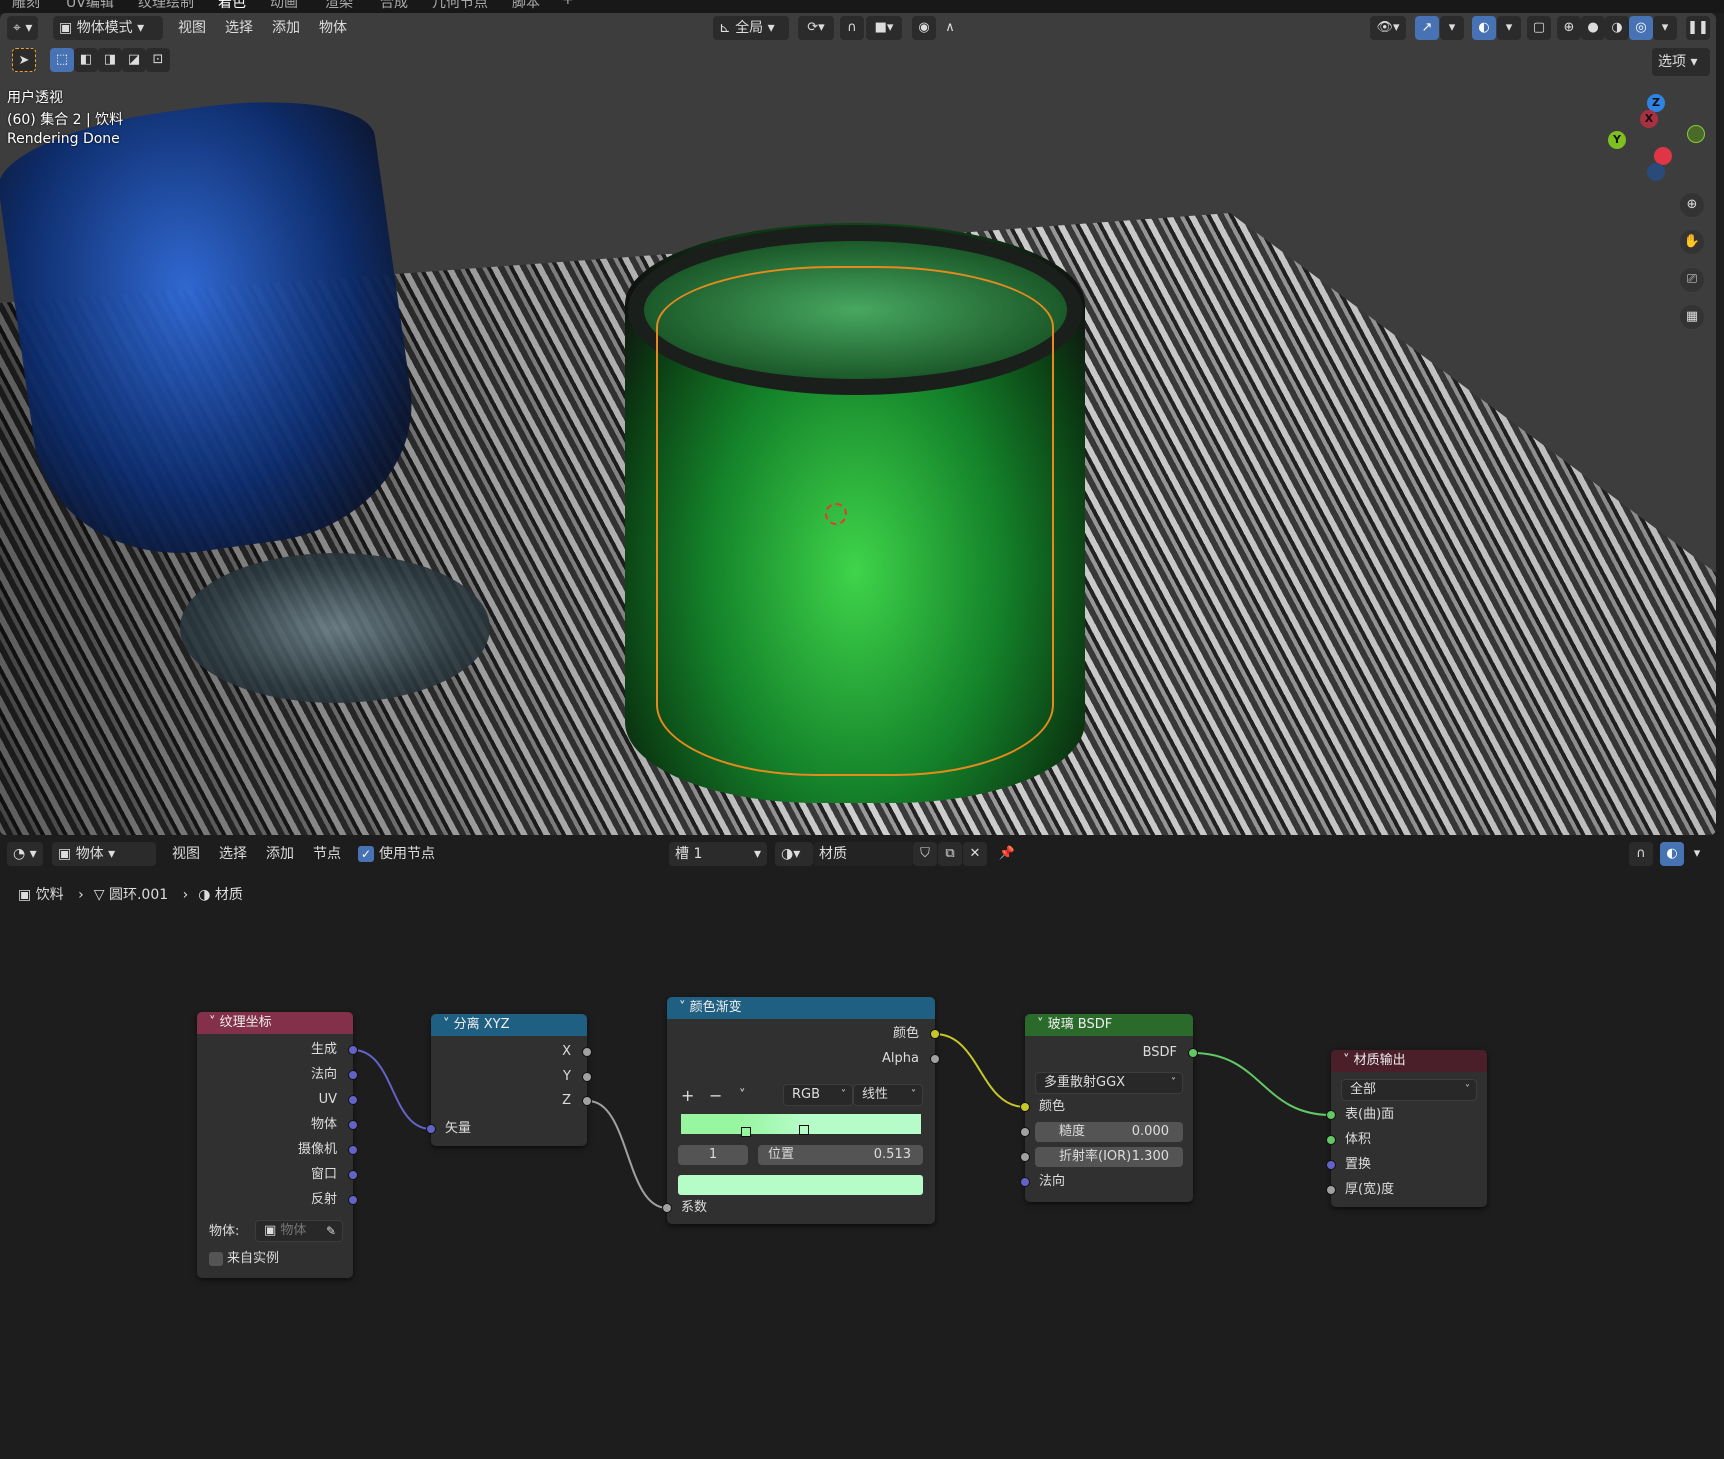 This screenshot has width=1724, height=1459. I want to click on output-window: 窗口, so click(323, 1174).